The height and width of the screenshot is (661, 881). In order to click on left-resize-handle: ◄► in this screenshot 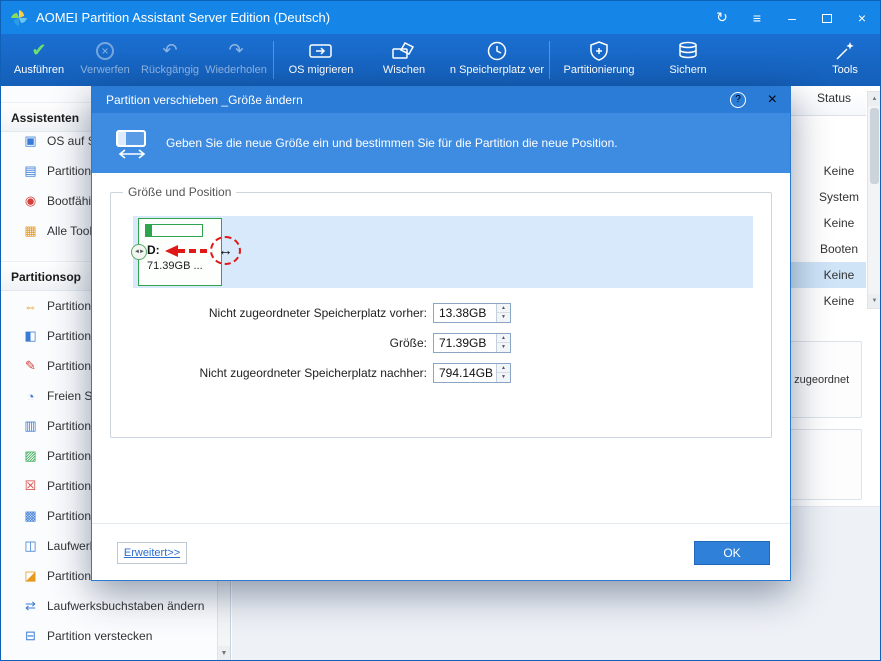, I will do `click(139, 252)`.